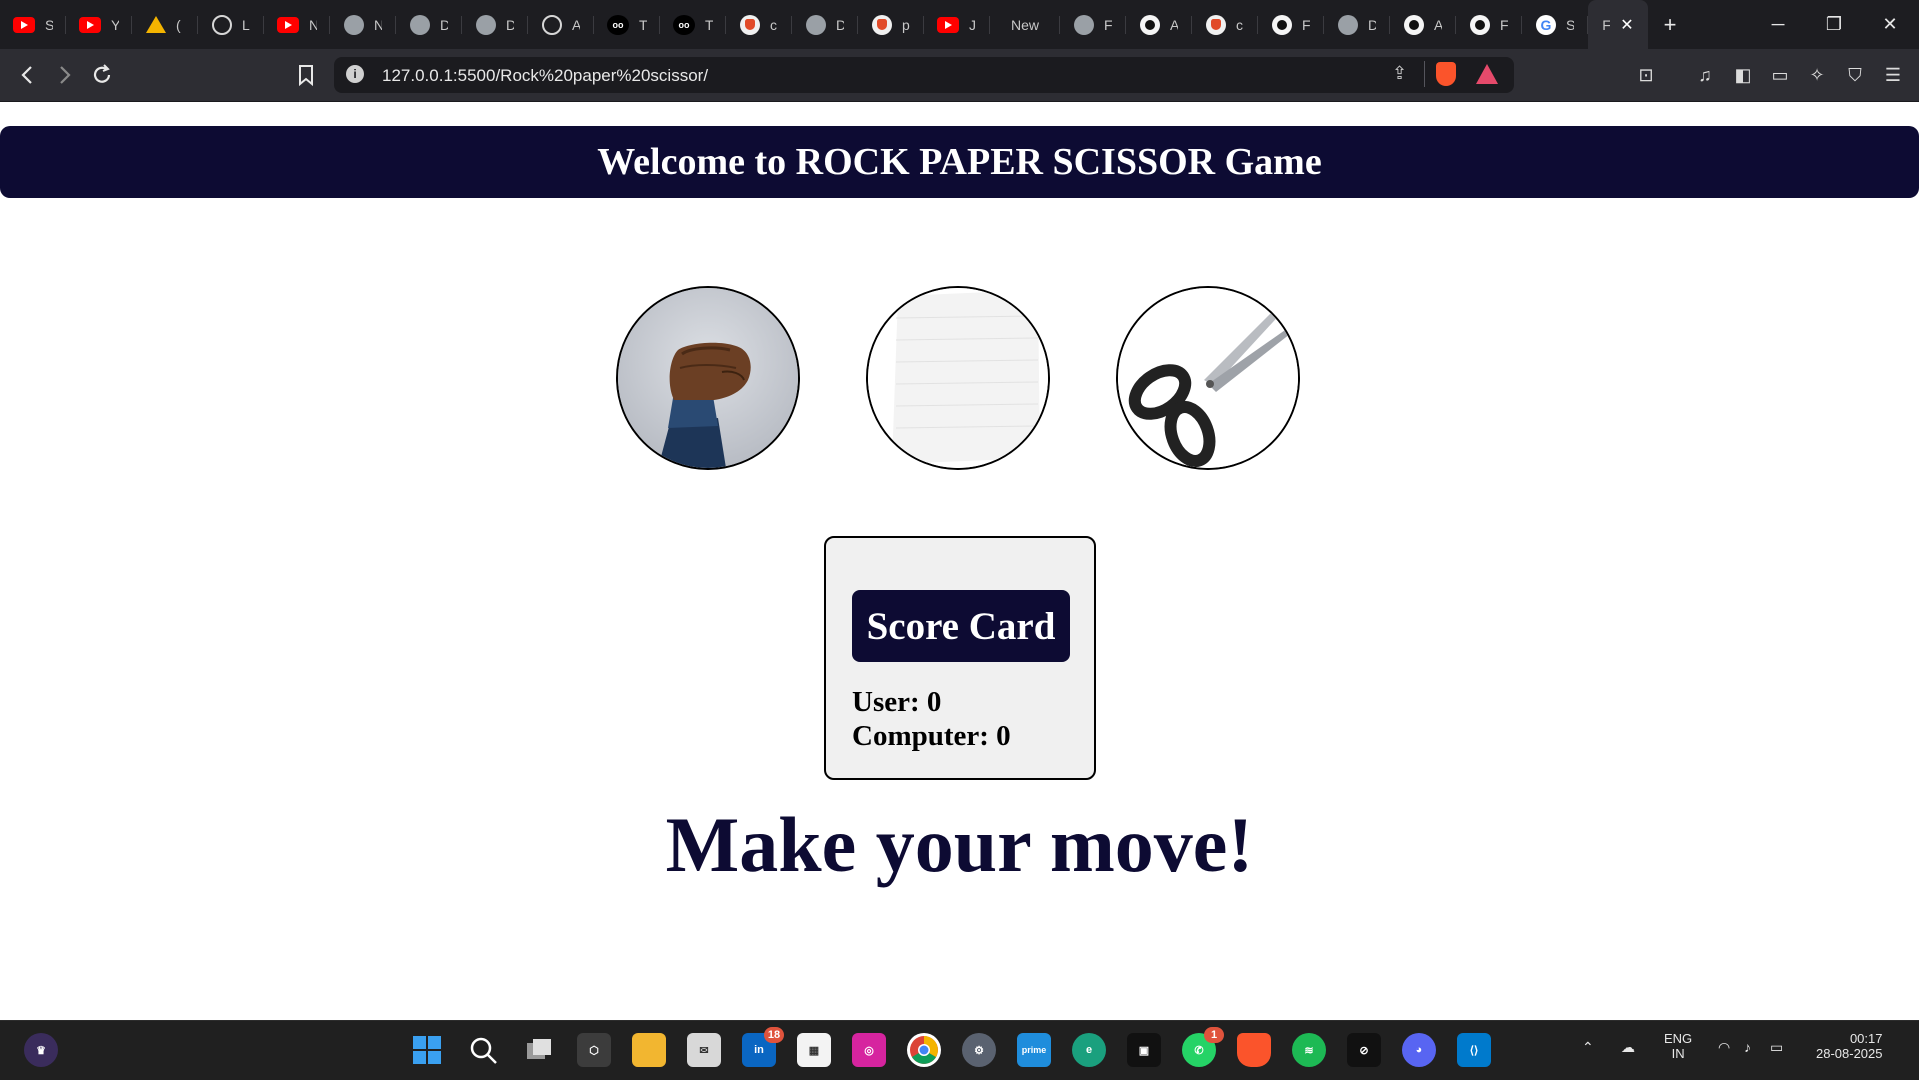 This screenshot has width=1919, height=1080. Describe the element at coordinates (165, 24) in the screenshot. I see `tab: (` at that location.